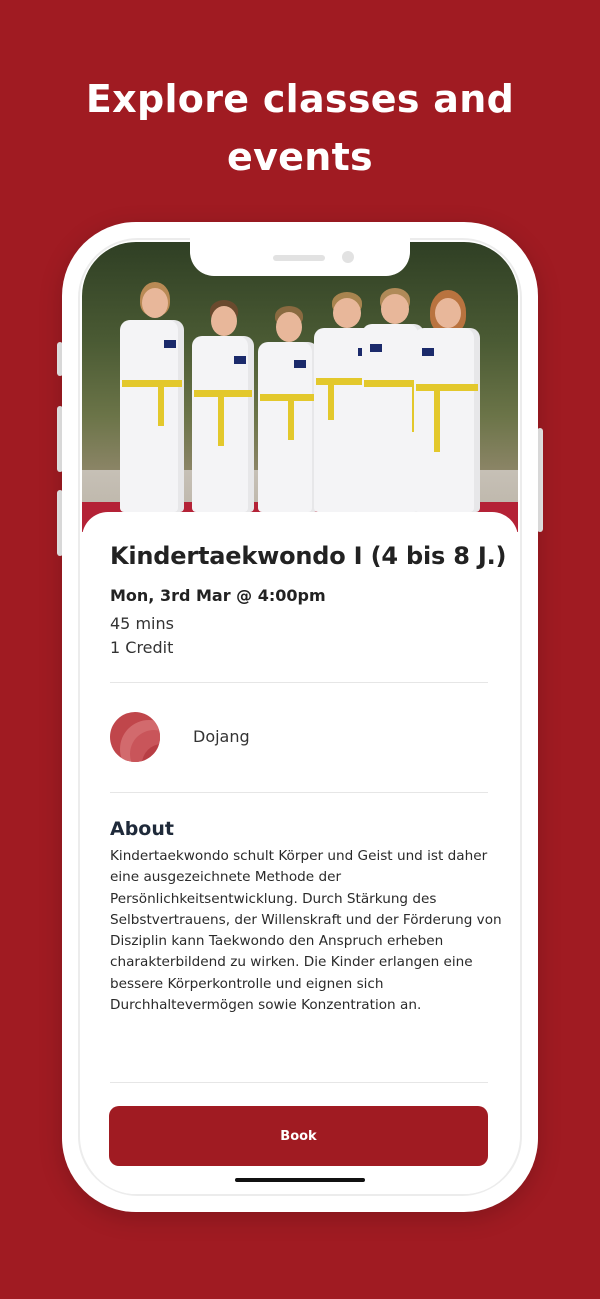  What do you see at coordinates (300, 157) in the screenshot?
I see `headline-line-2: events` at bounding box center [300, 157].